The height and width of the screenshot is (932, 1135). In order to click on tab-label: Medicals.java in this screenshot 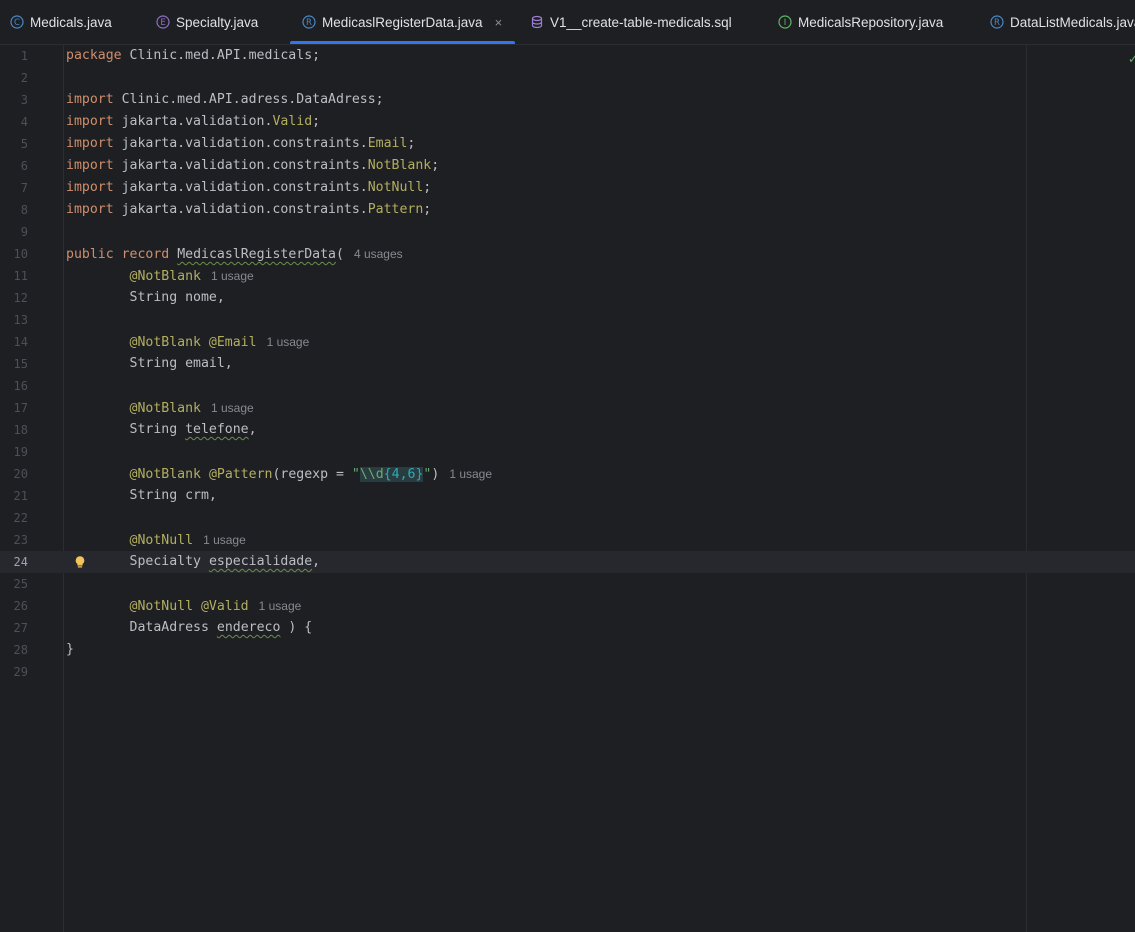, I will do `click(71, 22)`.